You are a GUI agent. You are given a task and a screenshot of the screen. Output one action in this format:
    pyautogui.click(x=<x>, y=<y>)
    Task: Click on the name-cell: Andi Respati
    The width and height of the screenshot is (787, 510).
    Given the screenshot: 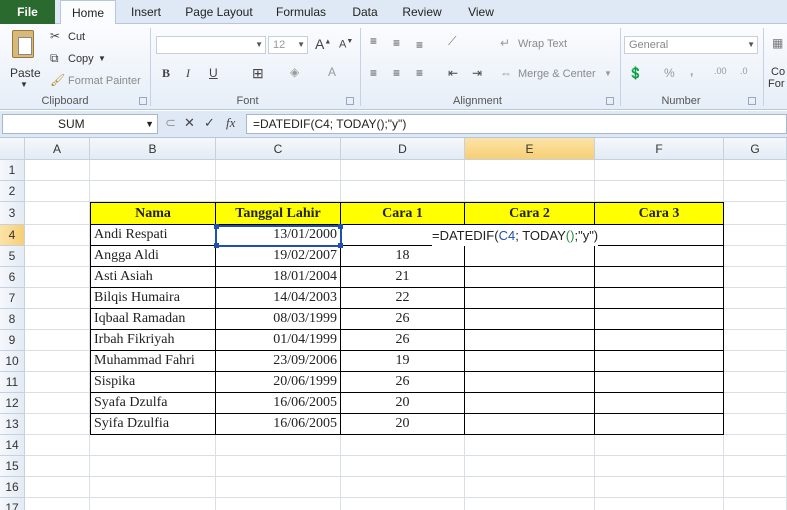 What is the action you would take?
    pyautogui.click(x=153, y=235)
    